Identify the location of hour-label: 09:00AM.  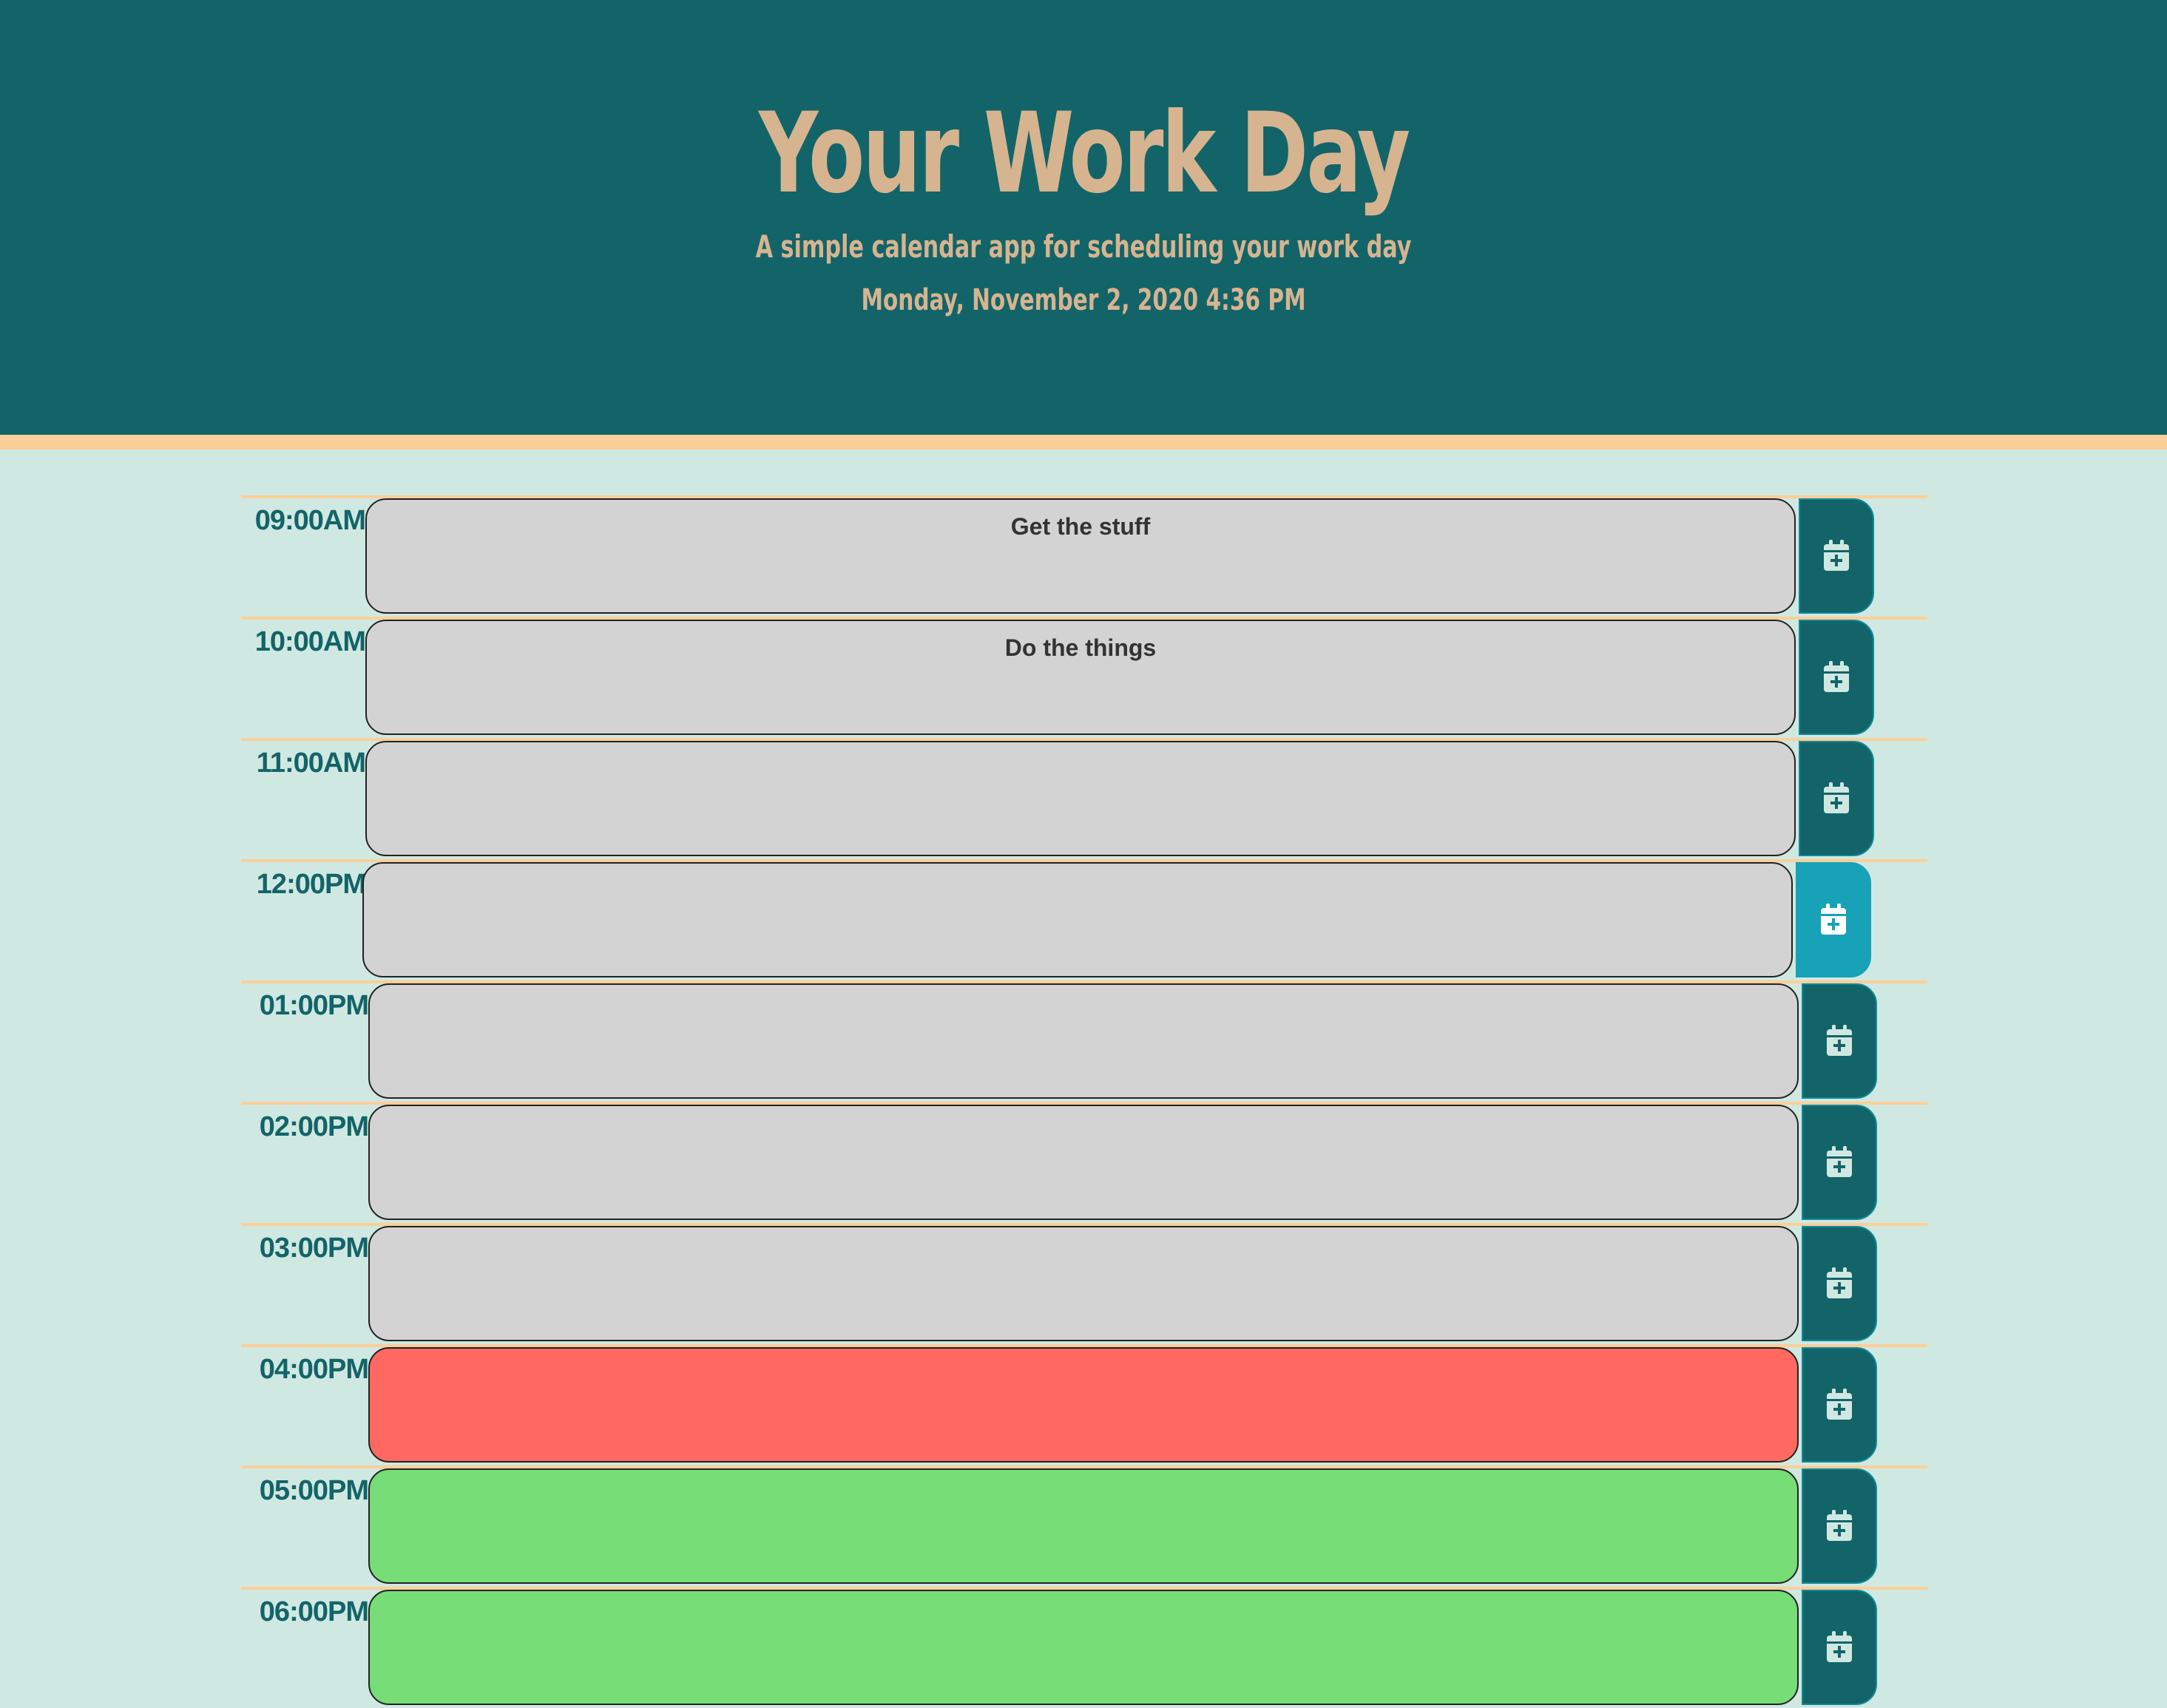
(310, 520).